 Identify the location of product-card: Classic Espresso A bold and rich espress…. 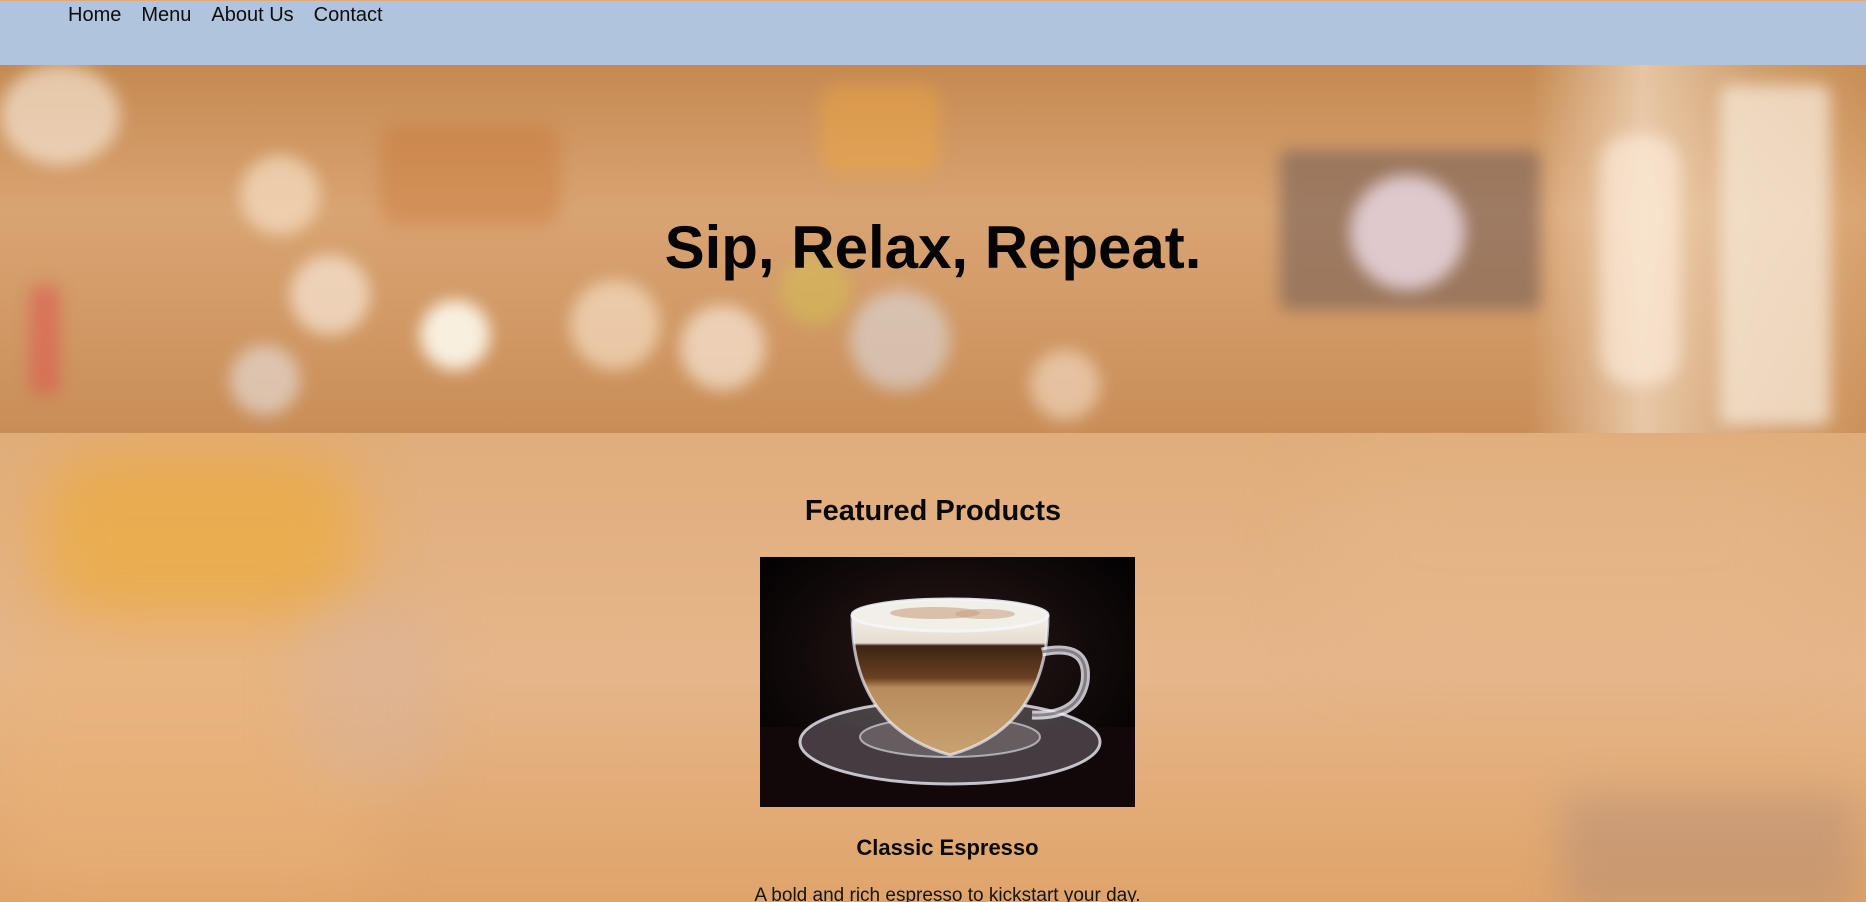
(947, 729).